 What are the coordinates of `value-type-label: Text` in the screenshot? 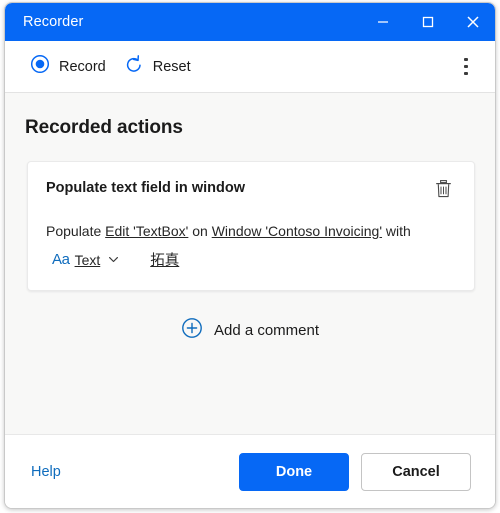 It's located at (87, 259).